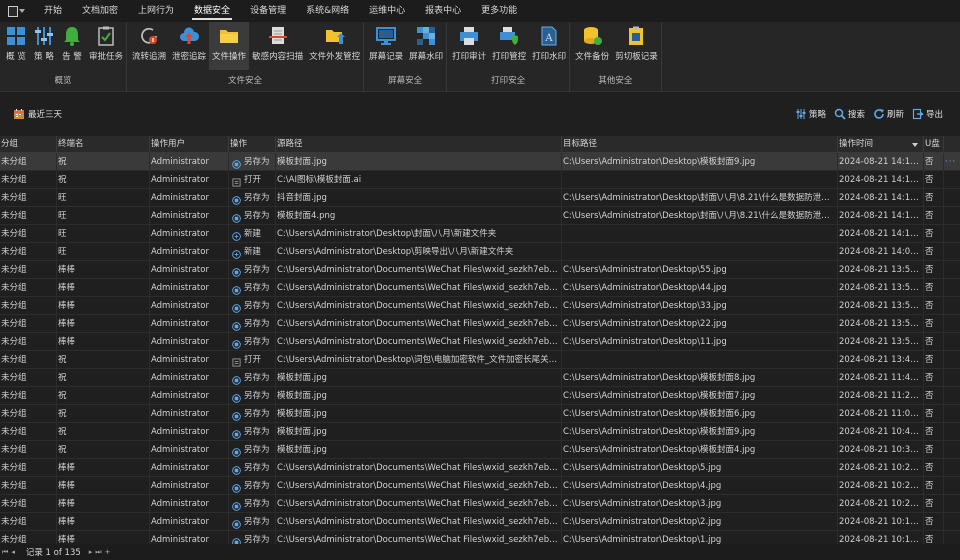  What do you see at coordinates (426, 36) in the screenshot?
I see `mosaic-icon` at bounding box center [426, 36].